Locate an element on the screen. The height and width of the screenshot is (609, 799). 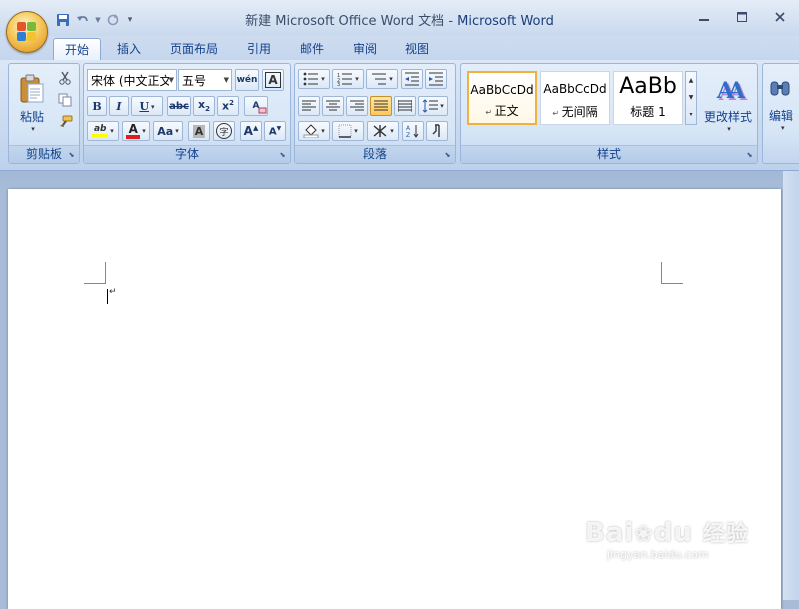
minimize-icon is located at coordinates (704, 17).